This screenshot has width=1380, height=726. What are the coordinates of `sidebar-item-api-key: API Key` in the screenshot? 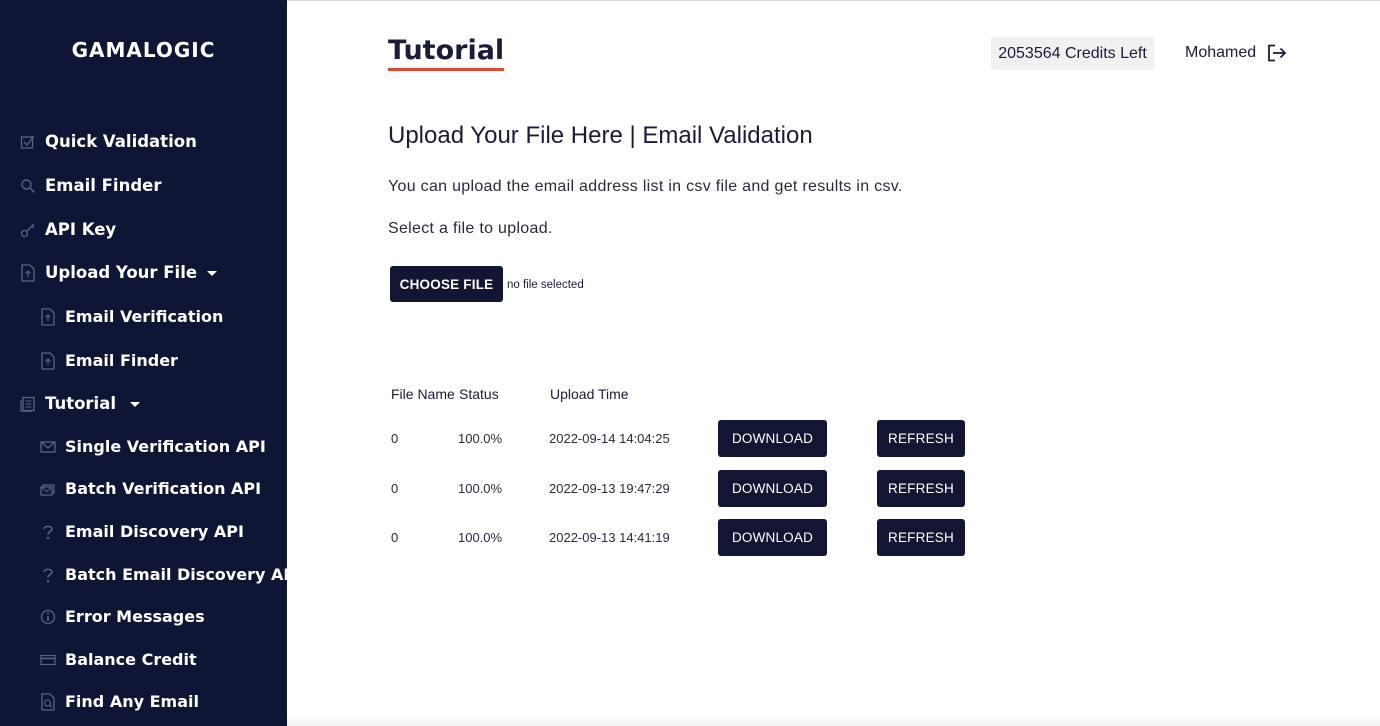 It's located at (67, 229).